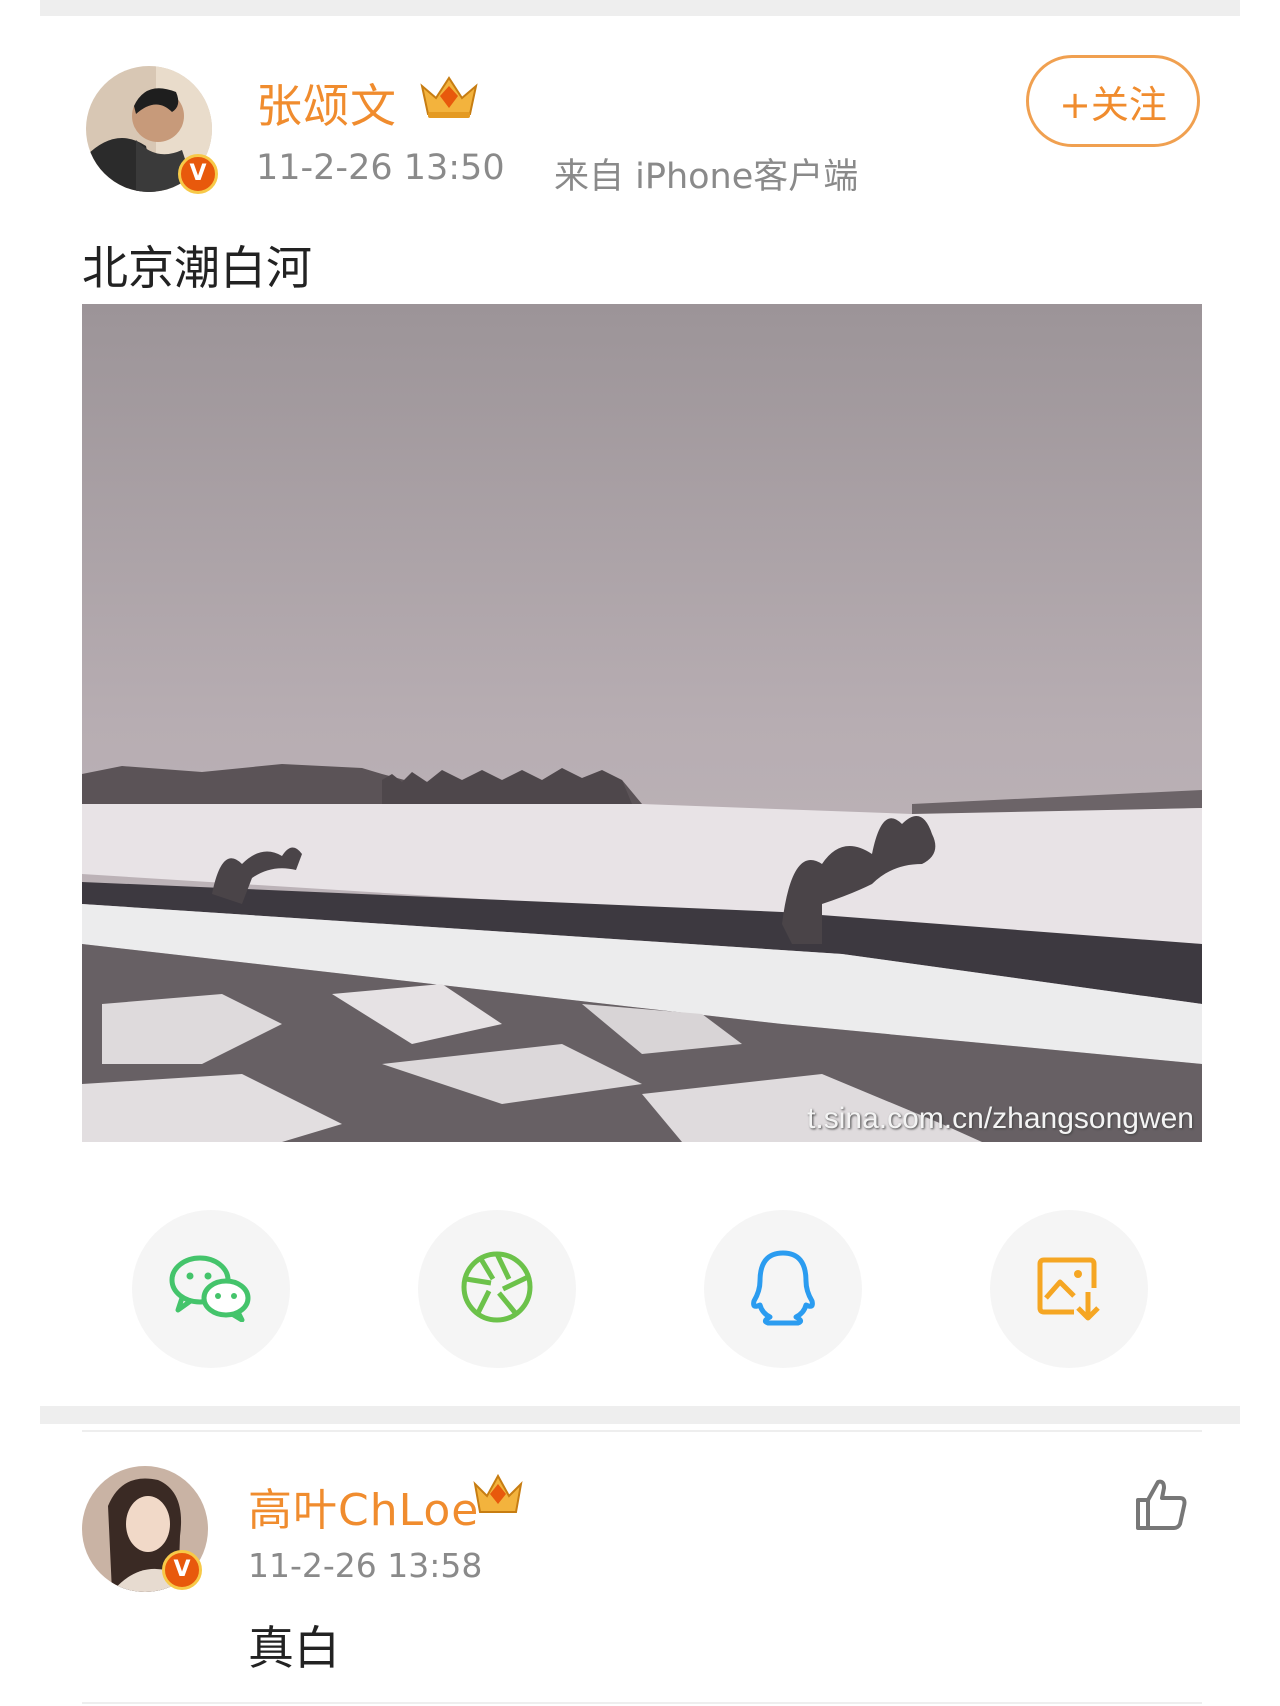 The height and width of the screenshot is (1706, 1280). What do you see at coordinates (326, 103) in the screenshot?
I see `author-name: 张颂文` at bounding box center [326, 103].